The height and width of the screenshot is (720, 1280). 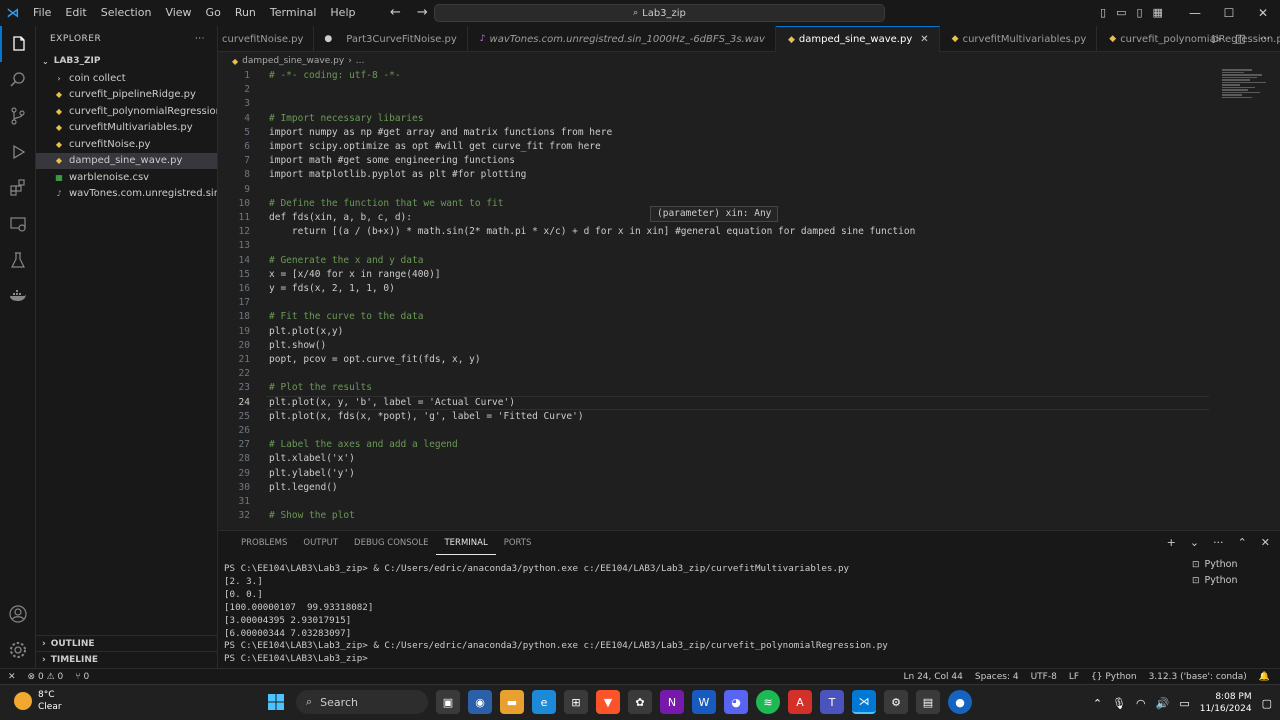 I want to click on chatgpt-icon: ✿, so click(x=640, y=702).